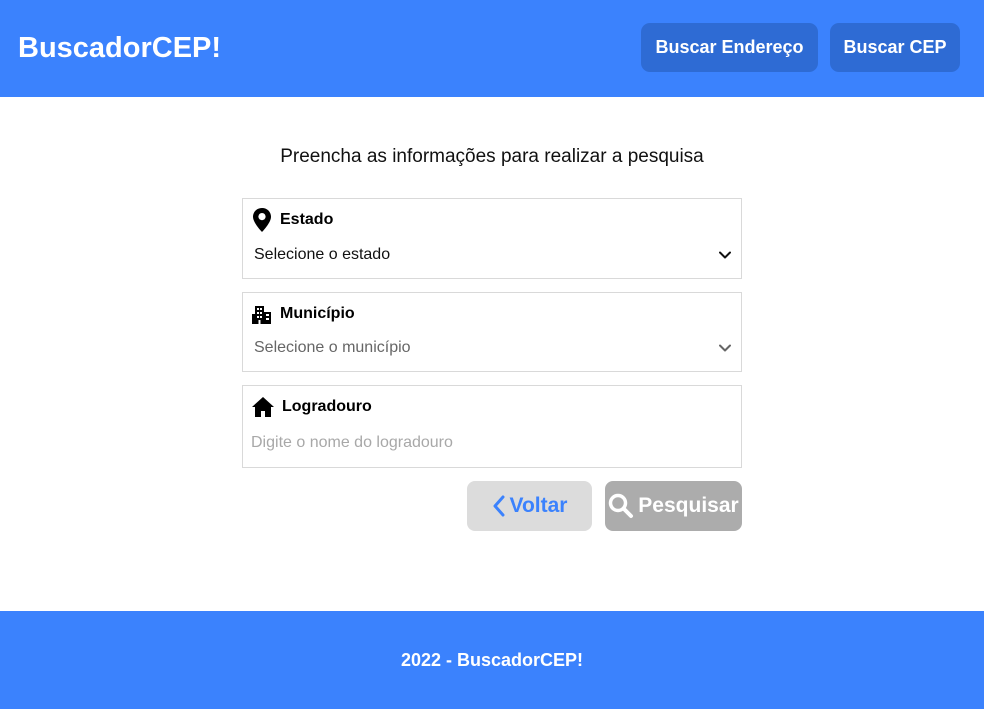  I want to click on buscar-cep-button: Buscar CEP, so click(895, 47).